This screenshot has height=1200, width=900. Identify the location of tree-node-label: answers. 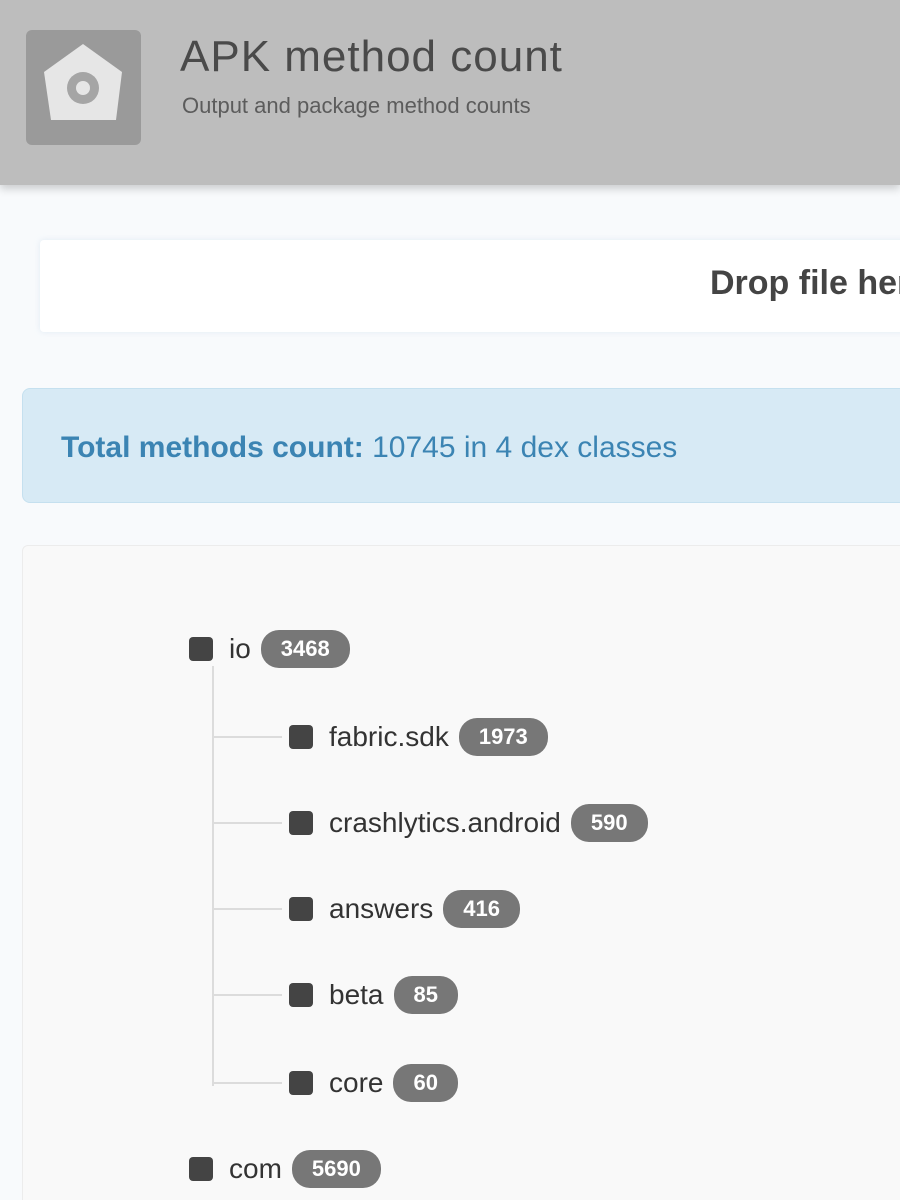
(381, 908).